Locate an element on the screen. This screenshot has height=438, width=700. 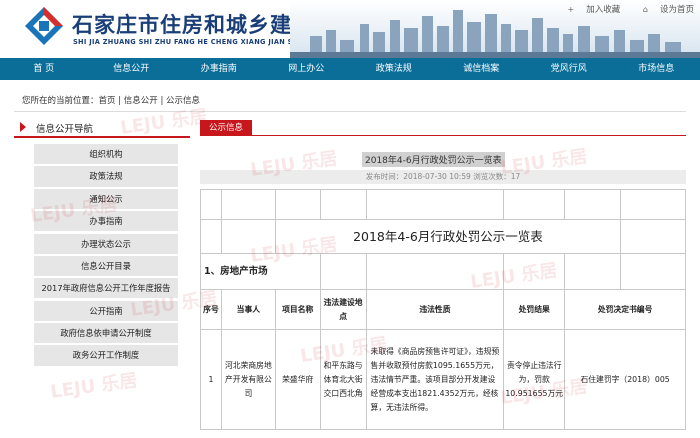
sidebar-item-work-system: 政务公开工作制度 is located at coordinates (106, 355).